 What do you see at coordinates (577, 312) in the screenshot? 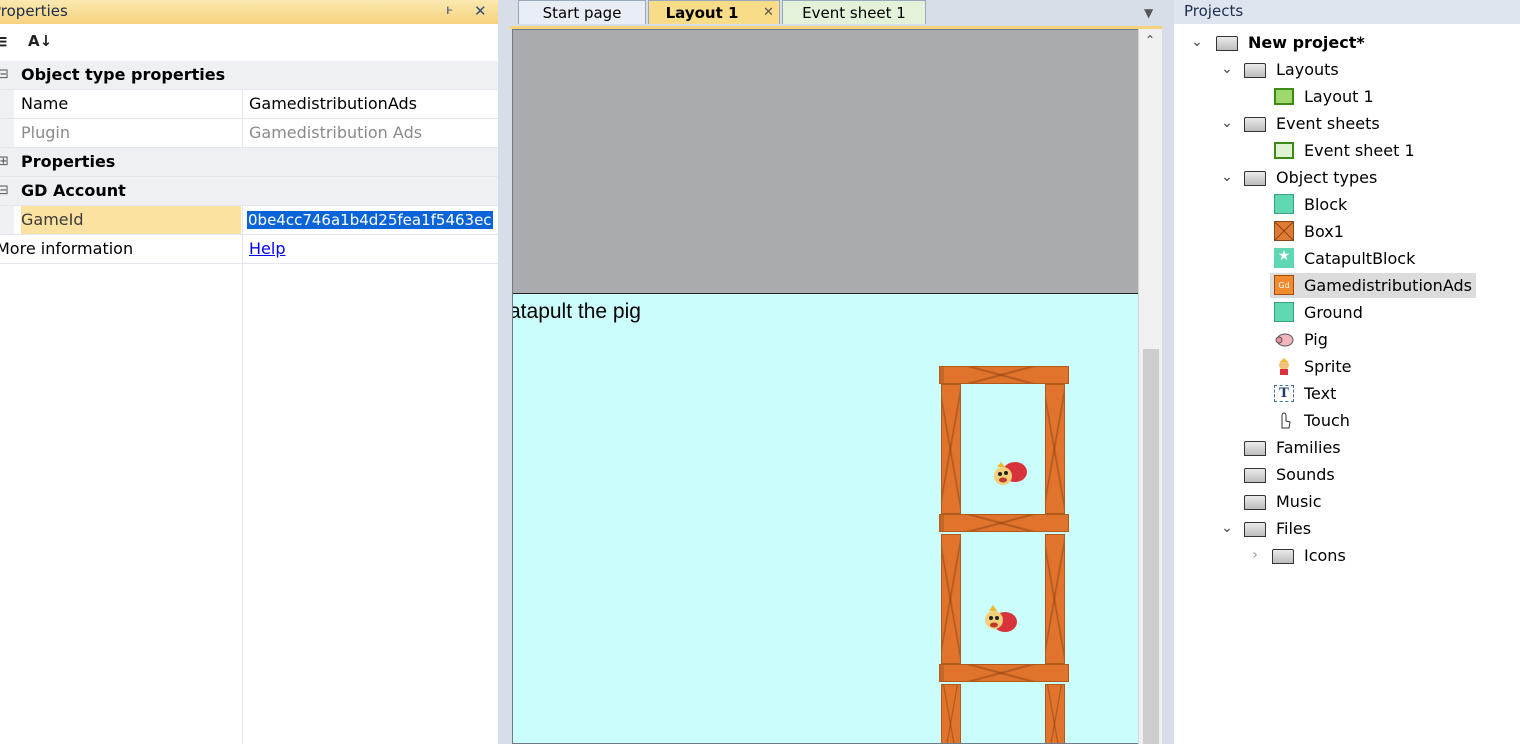
I see `text-object: atapult the pig` at bounding box center [577, 312].